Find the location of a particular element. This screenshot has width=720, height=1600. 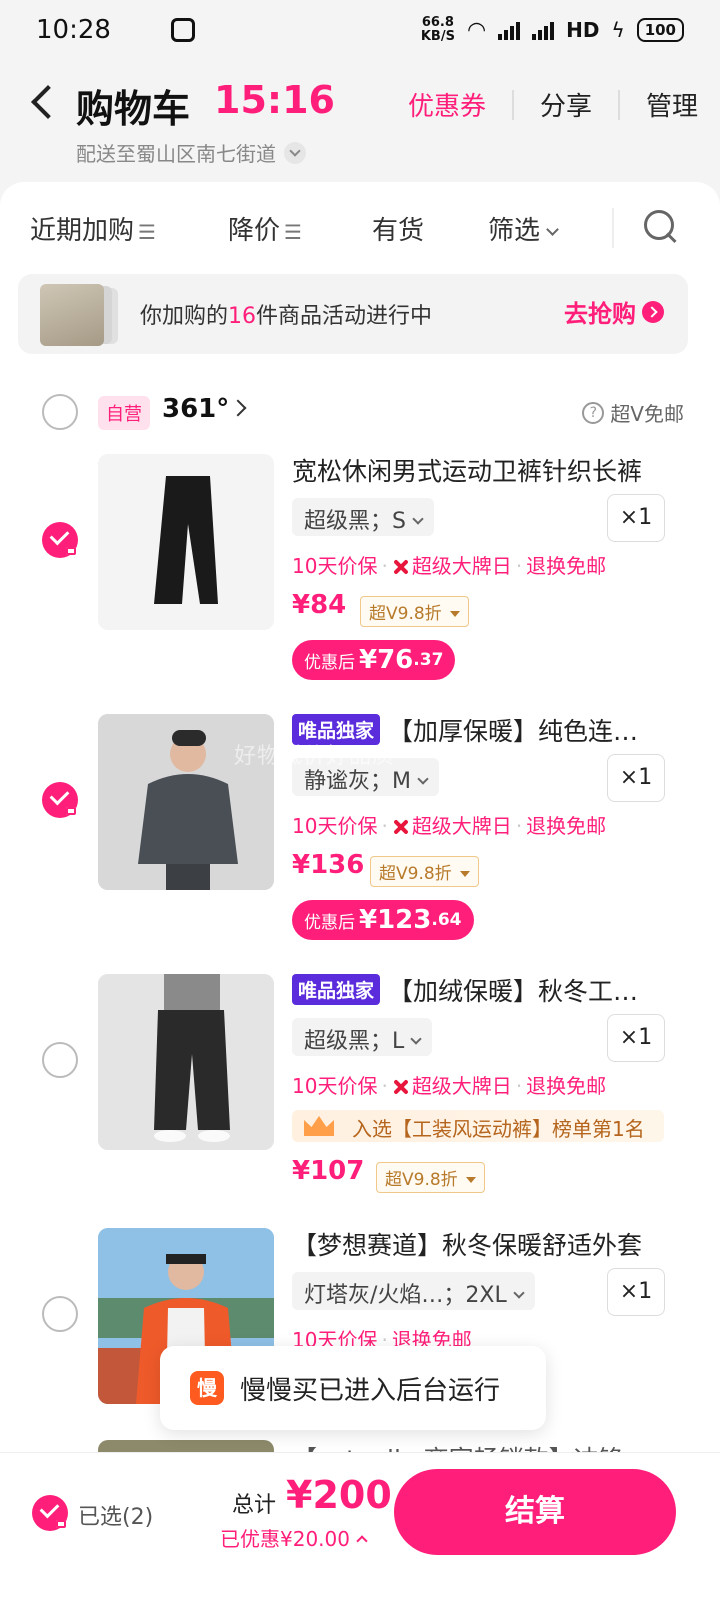

tab-in-stock-label: 有货 is located at coordinates (398, 231).